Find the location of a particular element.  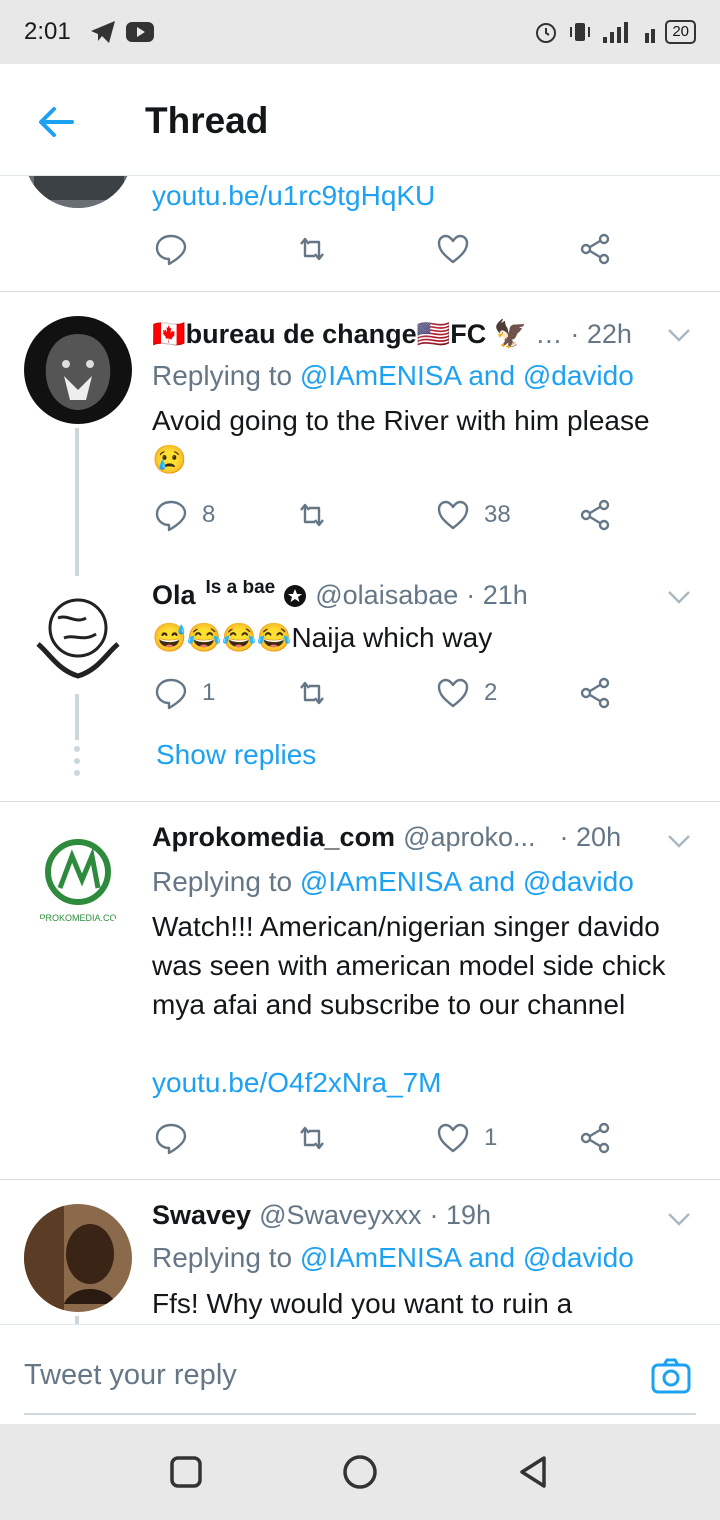

telegram-icon is located at coordinates (102, 32).